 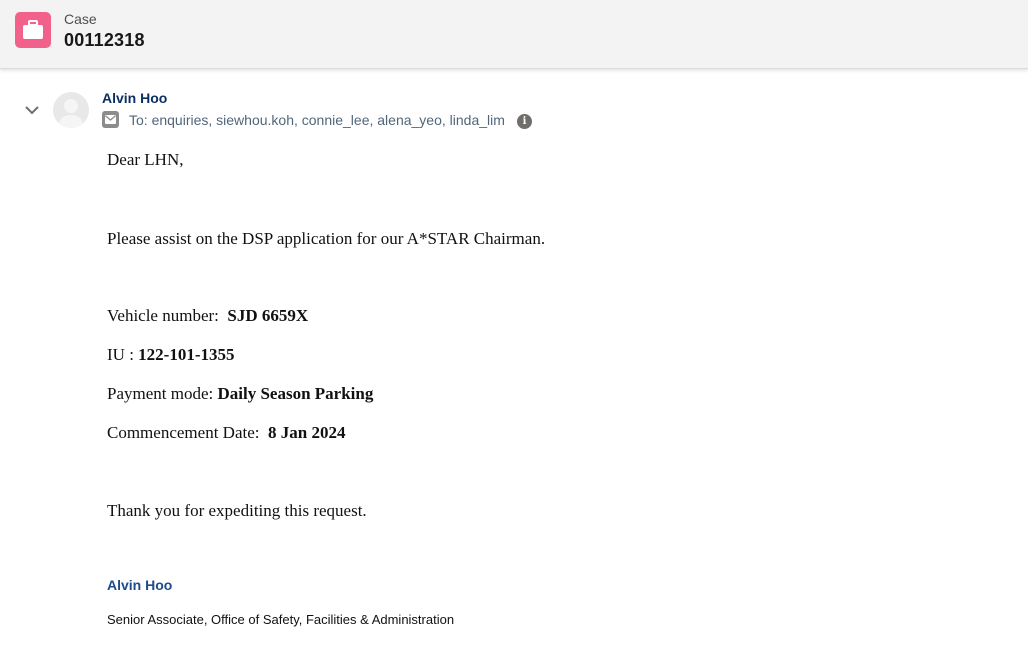 What do you see at coordinates (71, 110) in the screenshot?
I see `avatar` at bounding box center [71, 110].